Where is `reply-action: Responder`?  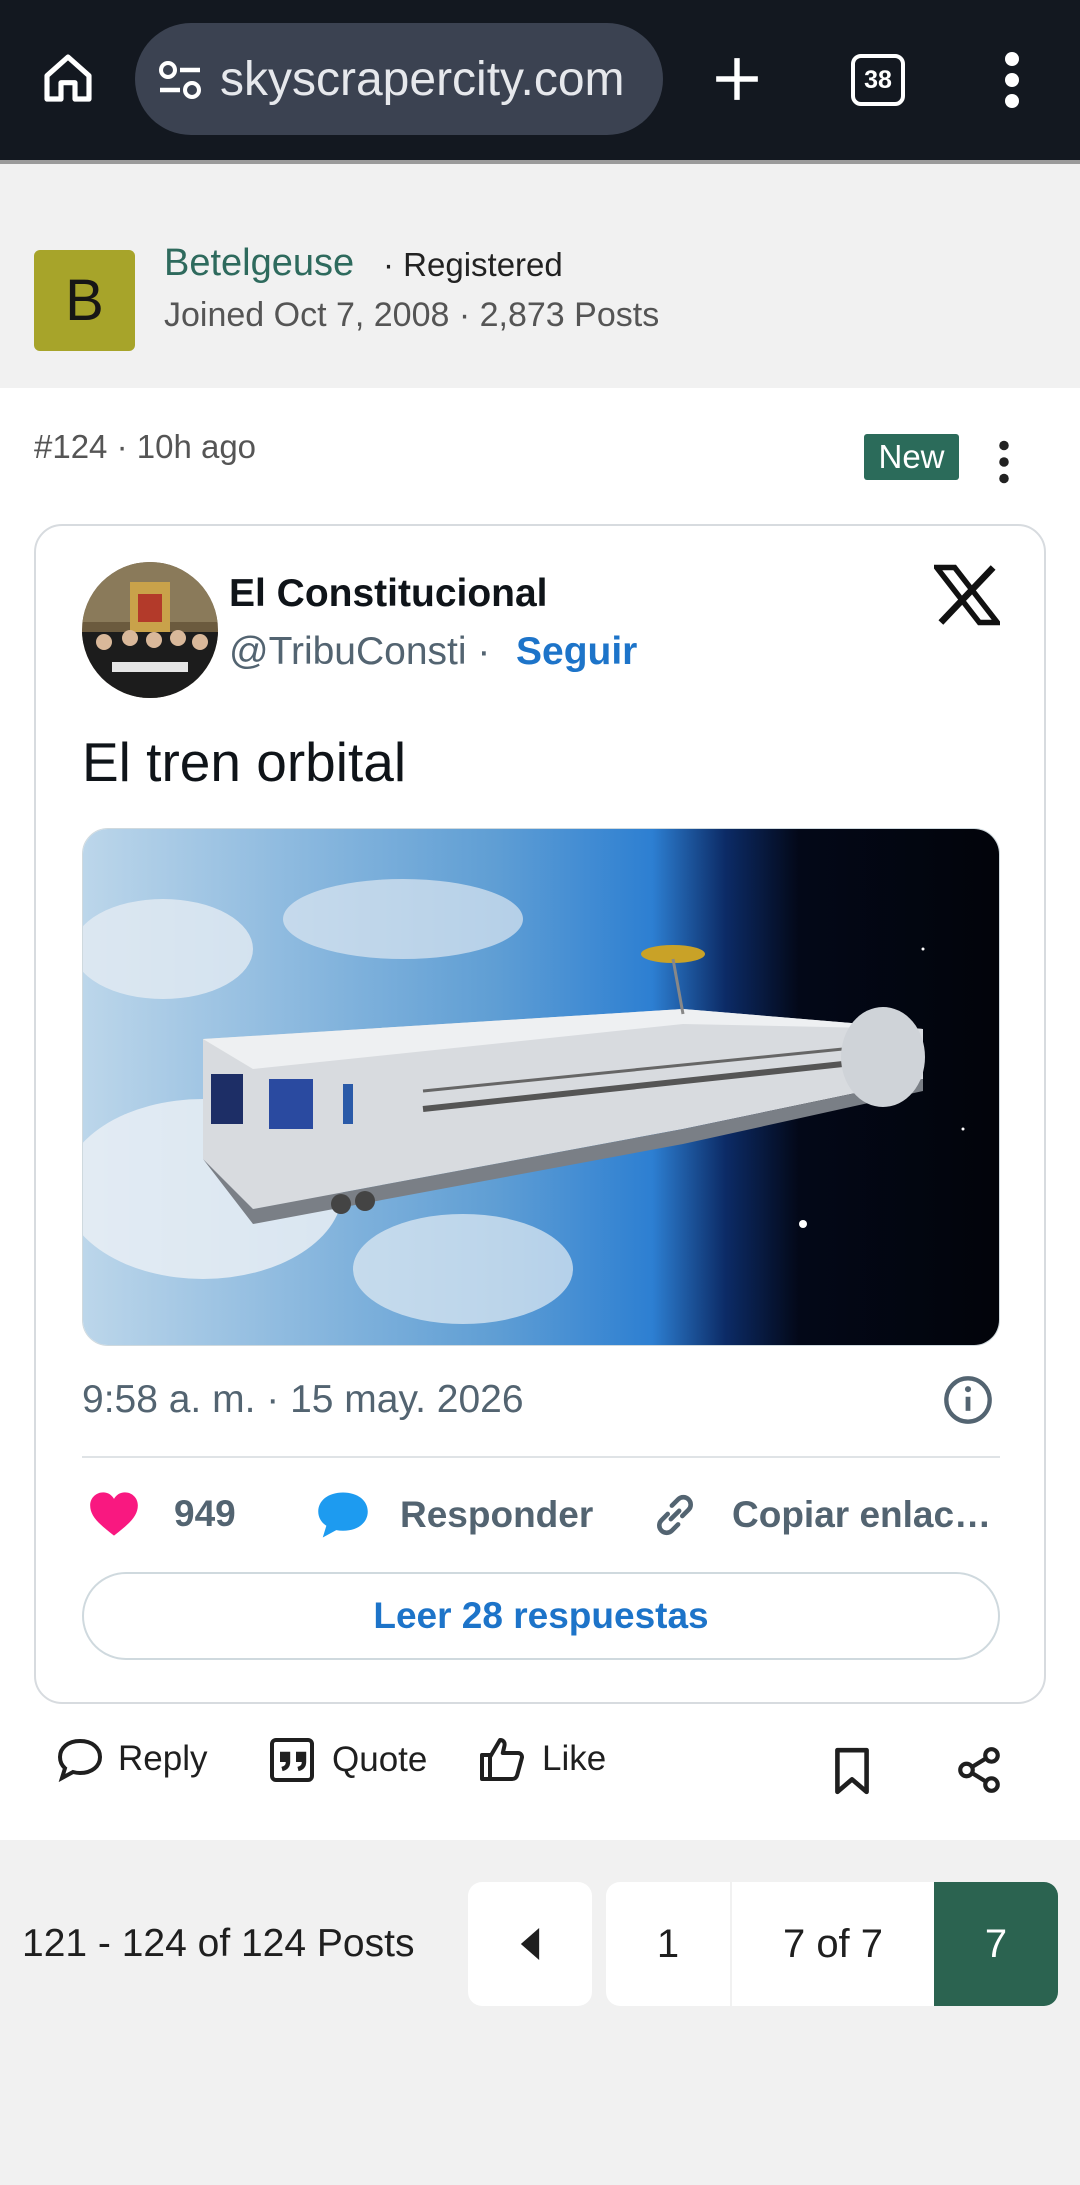
reply-action: Responder is located at coordinates (454, 1515).